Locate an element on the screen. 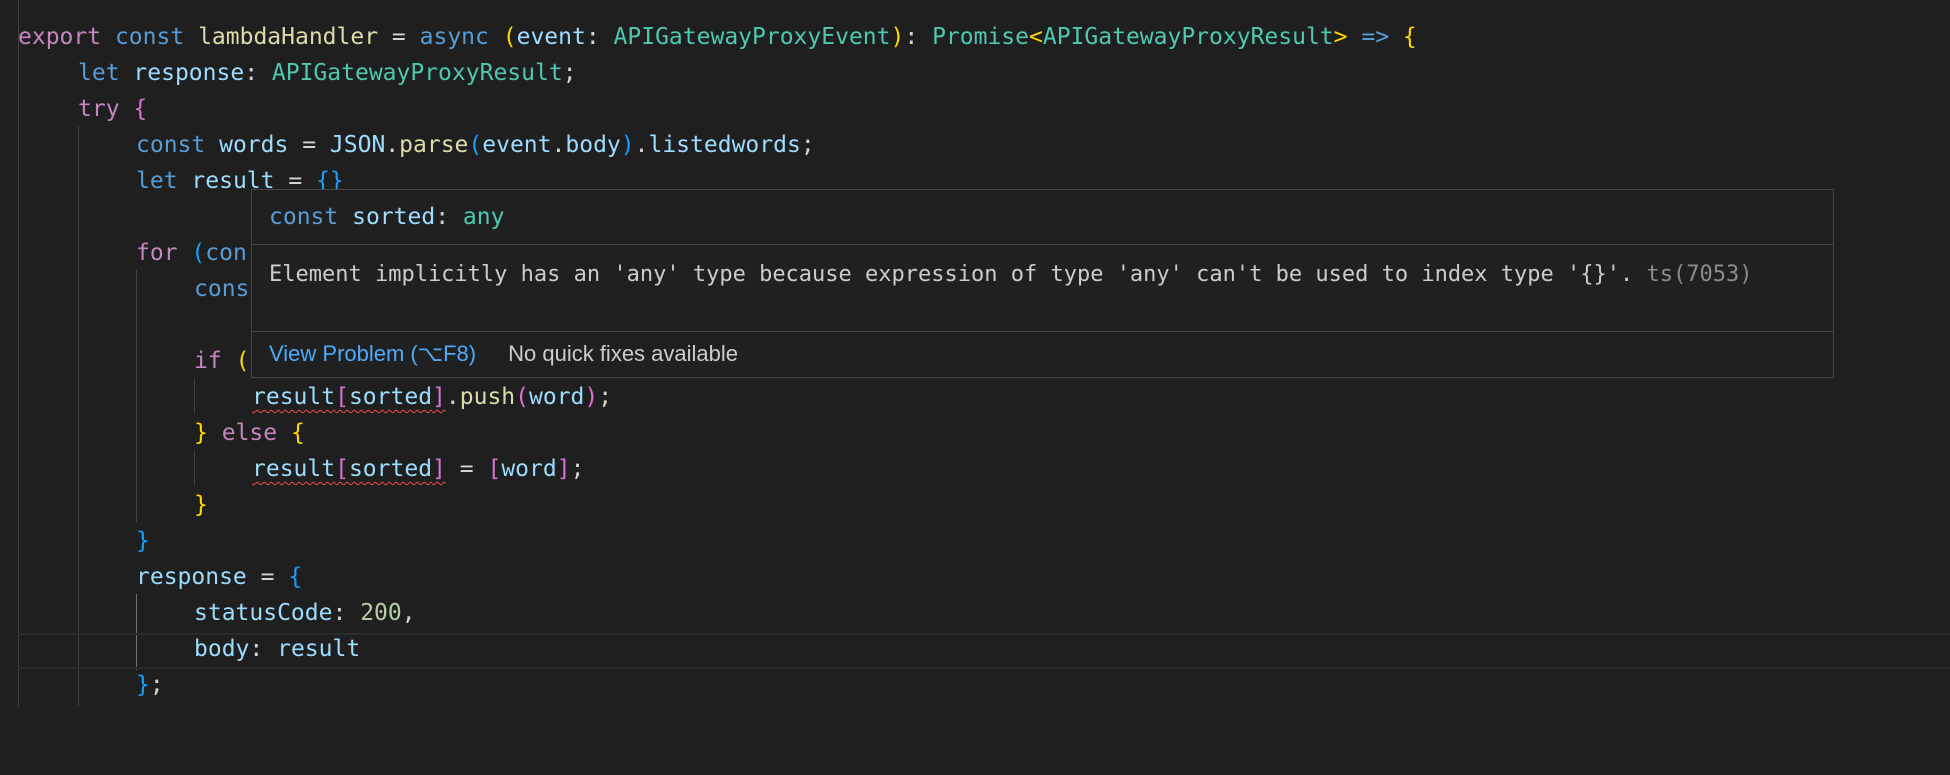 The height and width of the screenshot is (775, 1950). keyword: cons is located at coordinates (222, 289).